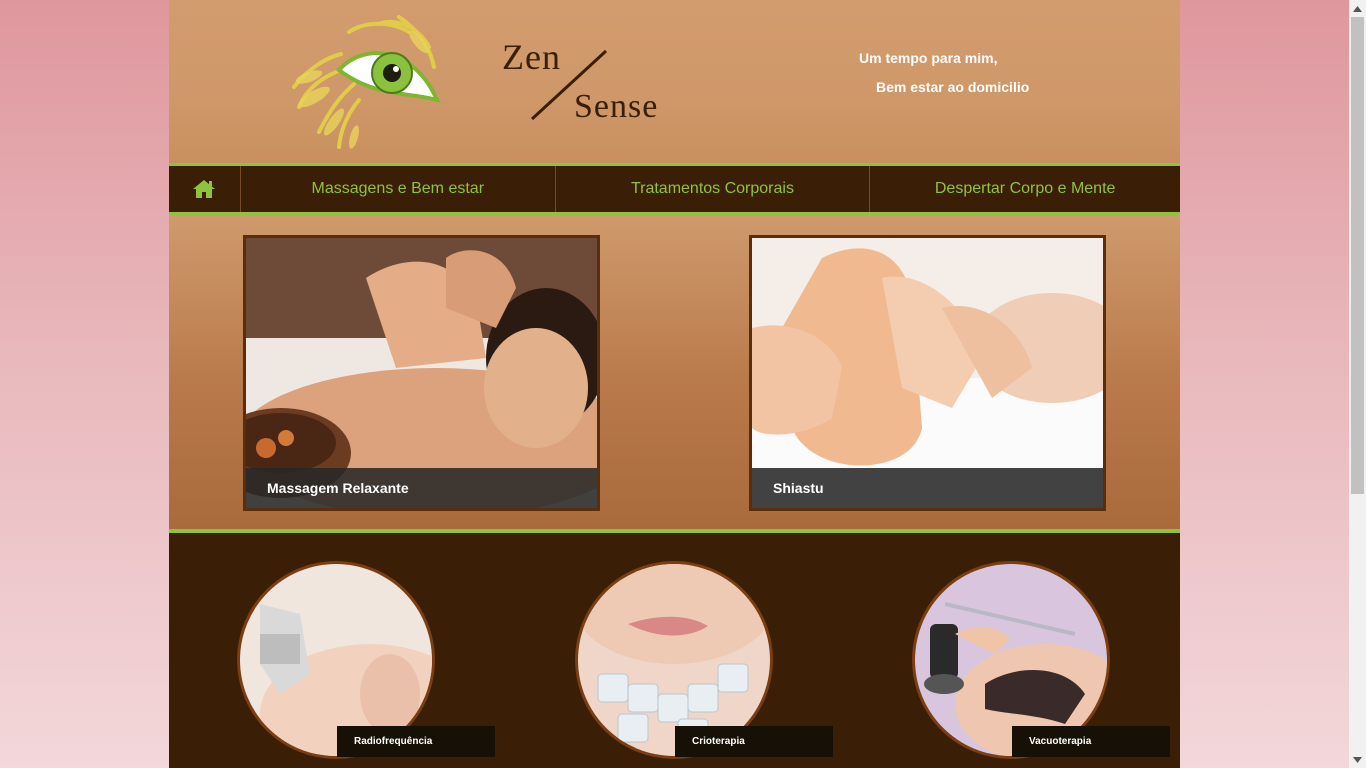 The height and width of the screenshot is (768, 1366). Describe the element at coordinates (1091, 741) in the screenshot. I see `service-label: Vacuoterapia` at that location.